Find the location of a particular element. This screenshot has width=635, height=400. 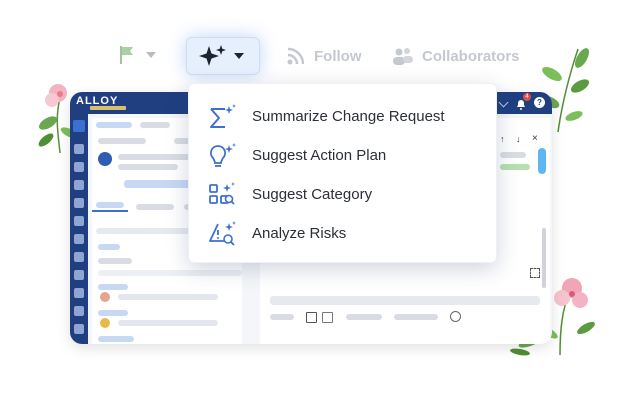

menu-item-label: Analyze Risks is located at coordinates (299, 233).